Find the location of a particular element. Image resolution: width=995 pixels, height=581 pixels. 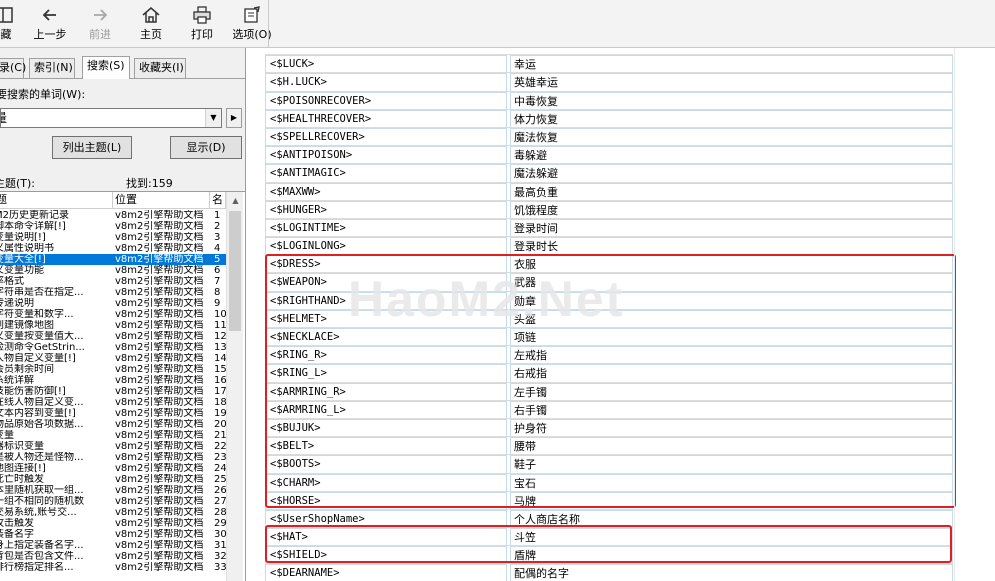

variable-row: <$BOOTS> 鞋子 is located at coordinates (609, 464).